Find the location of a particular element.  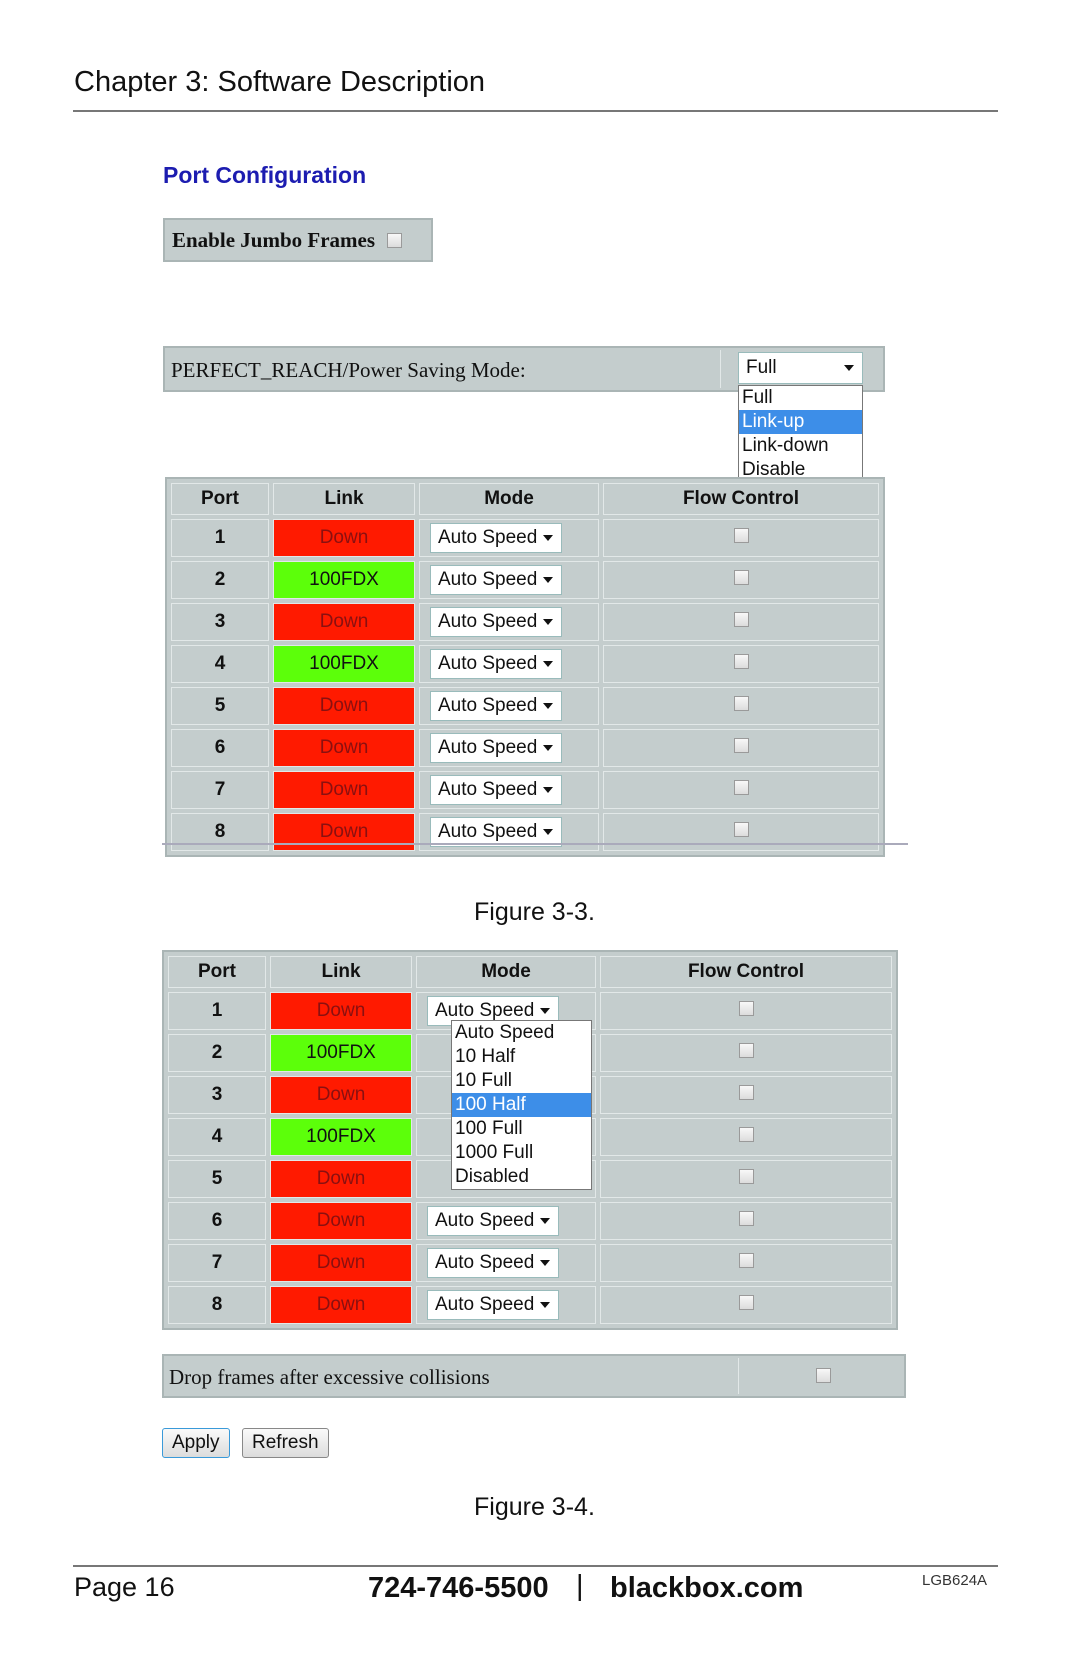

dropdown-option: Disabled is located at coordinates (521, 1177).